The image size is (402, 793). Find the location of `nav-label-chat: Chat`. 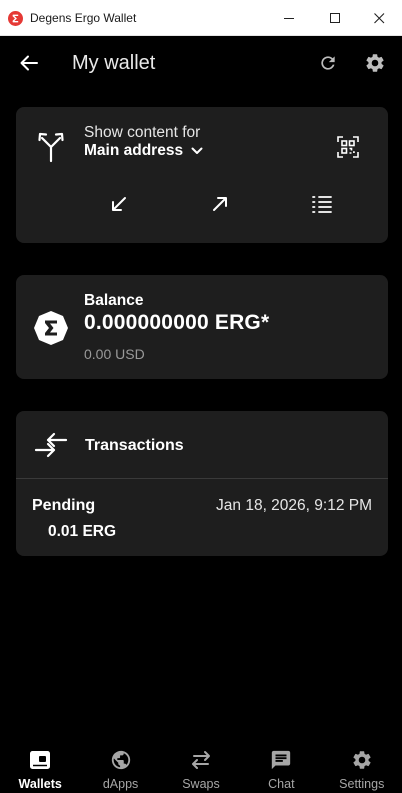

nav-label-chat: Chat is located at coordinates (281, 784).